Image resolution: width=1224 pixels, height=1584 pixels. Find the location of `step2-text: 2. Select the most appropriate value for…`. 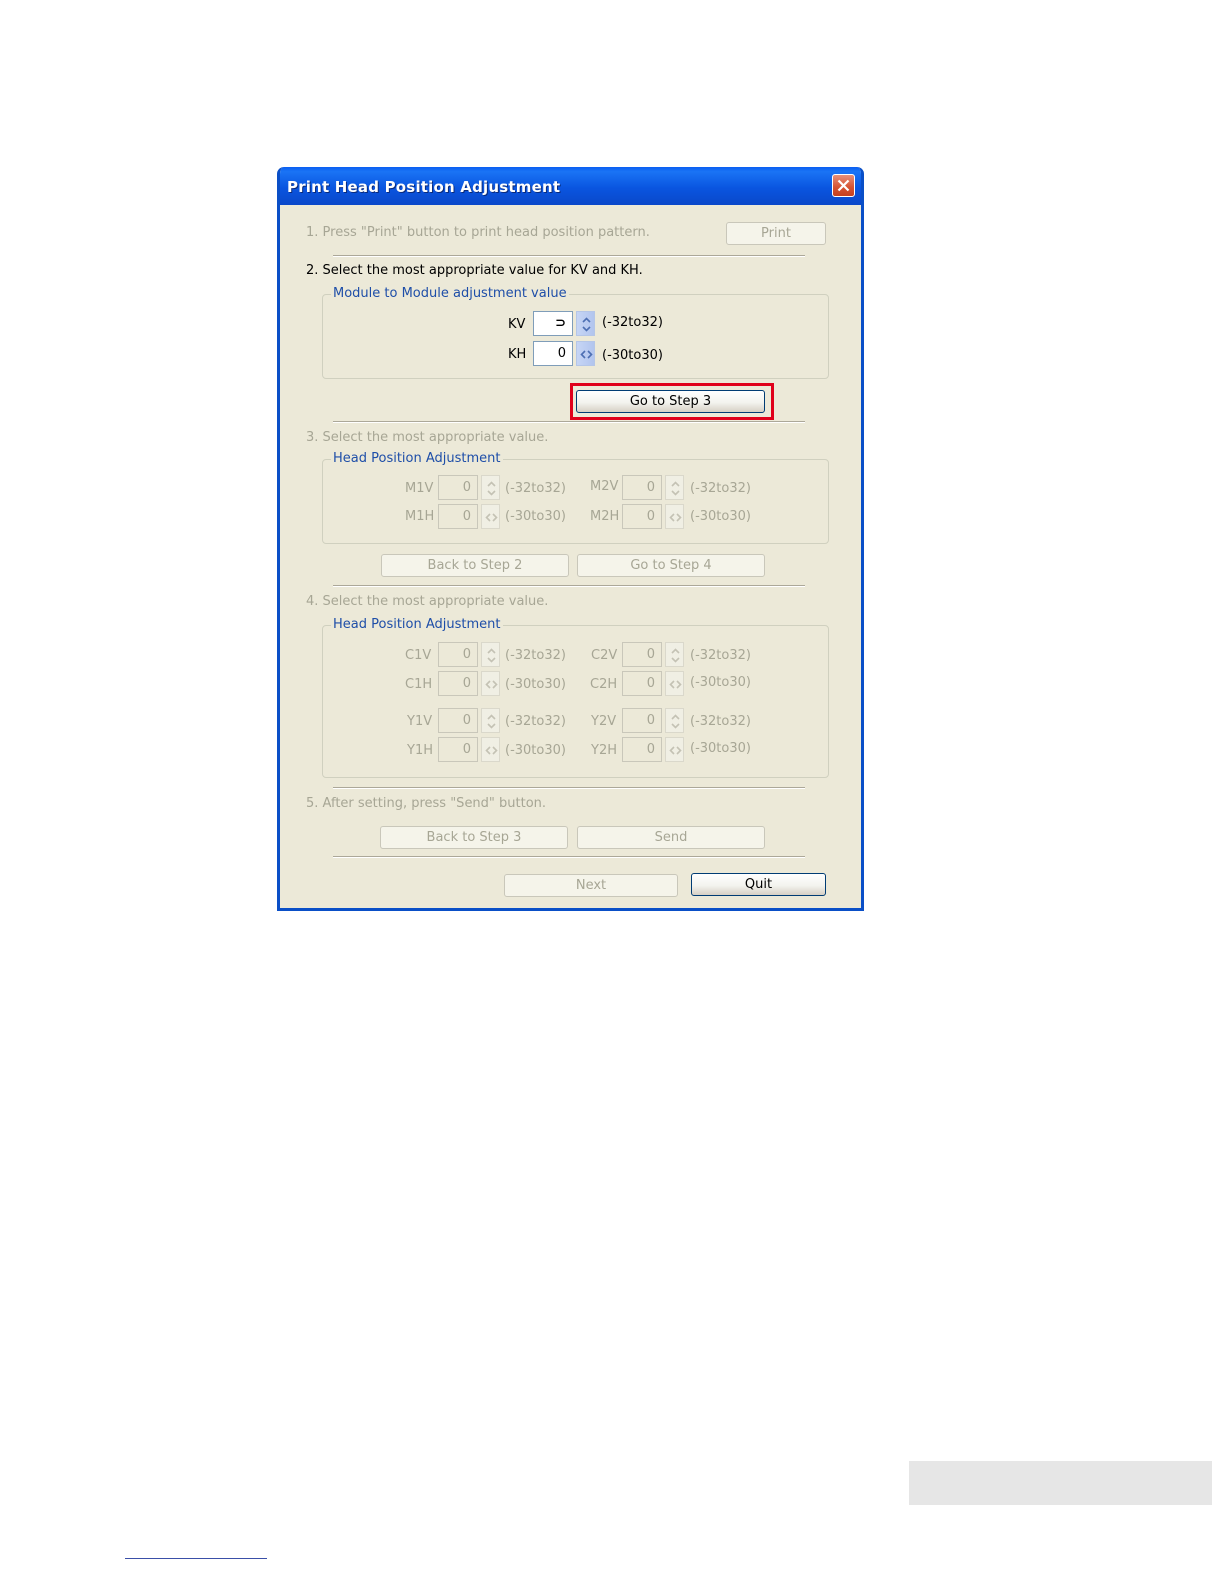

step2-text: 2. Select the most appropriate value for… is located at coordinates (474, 270).